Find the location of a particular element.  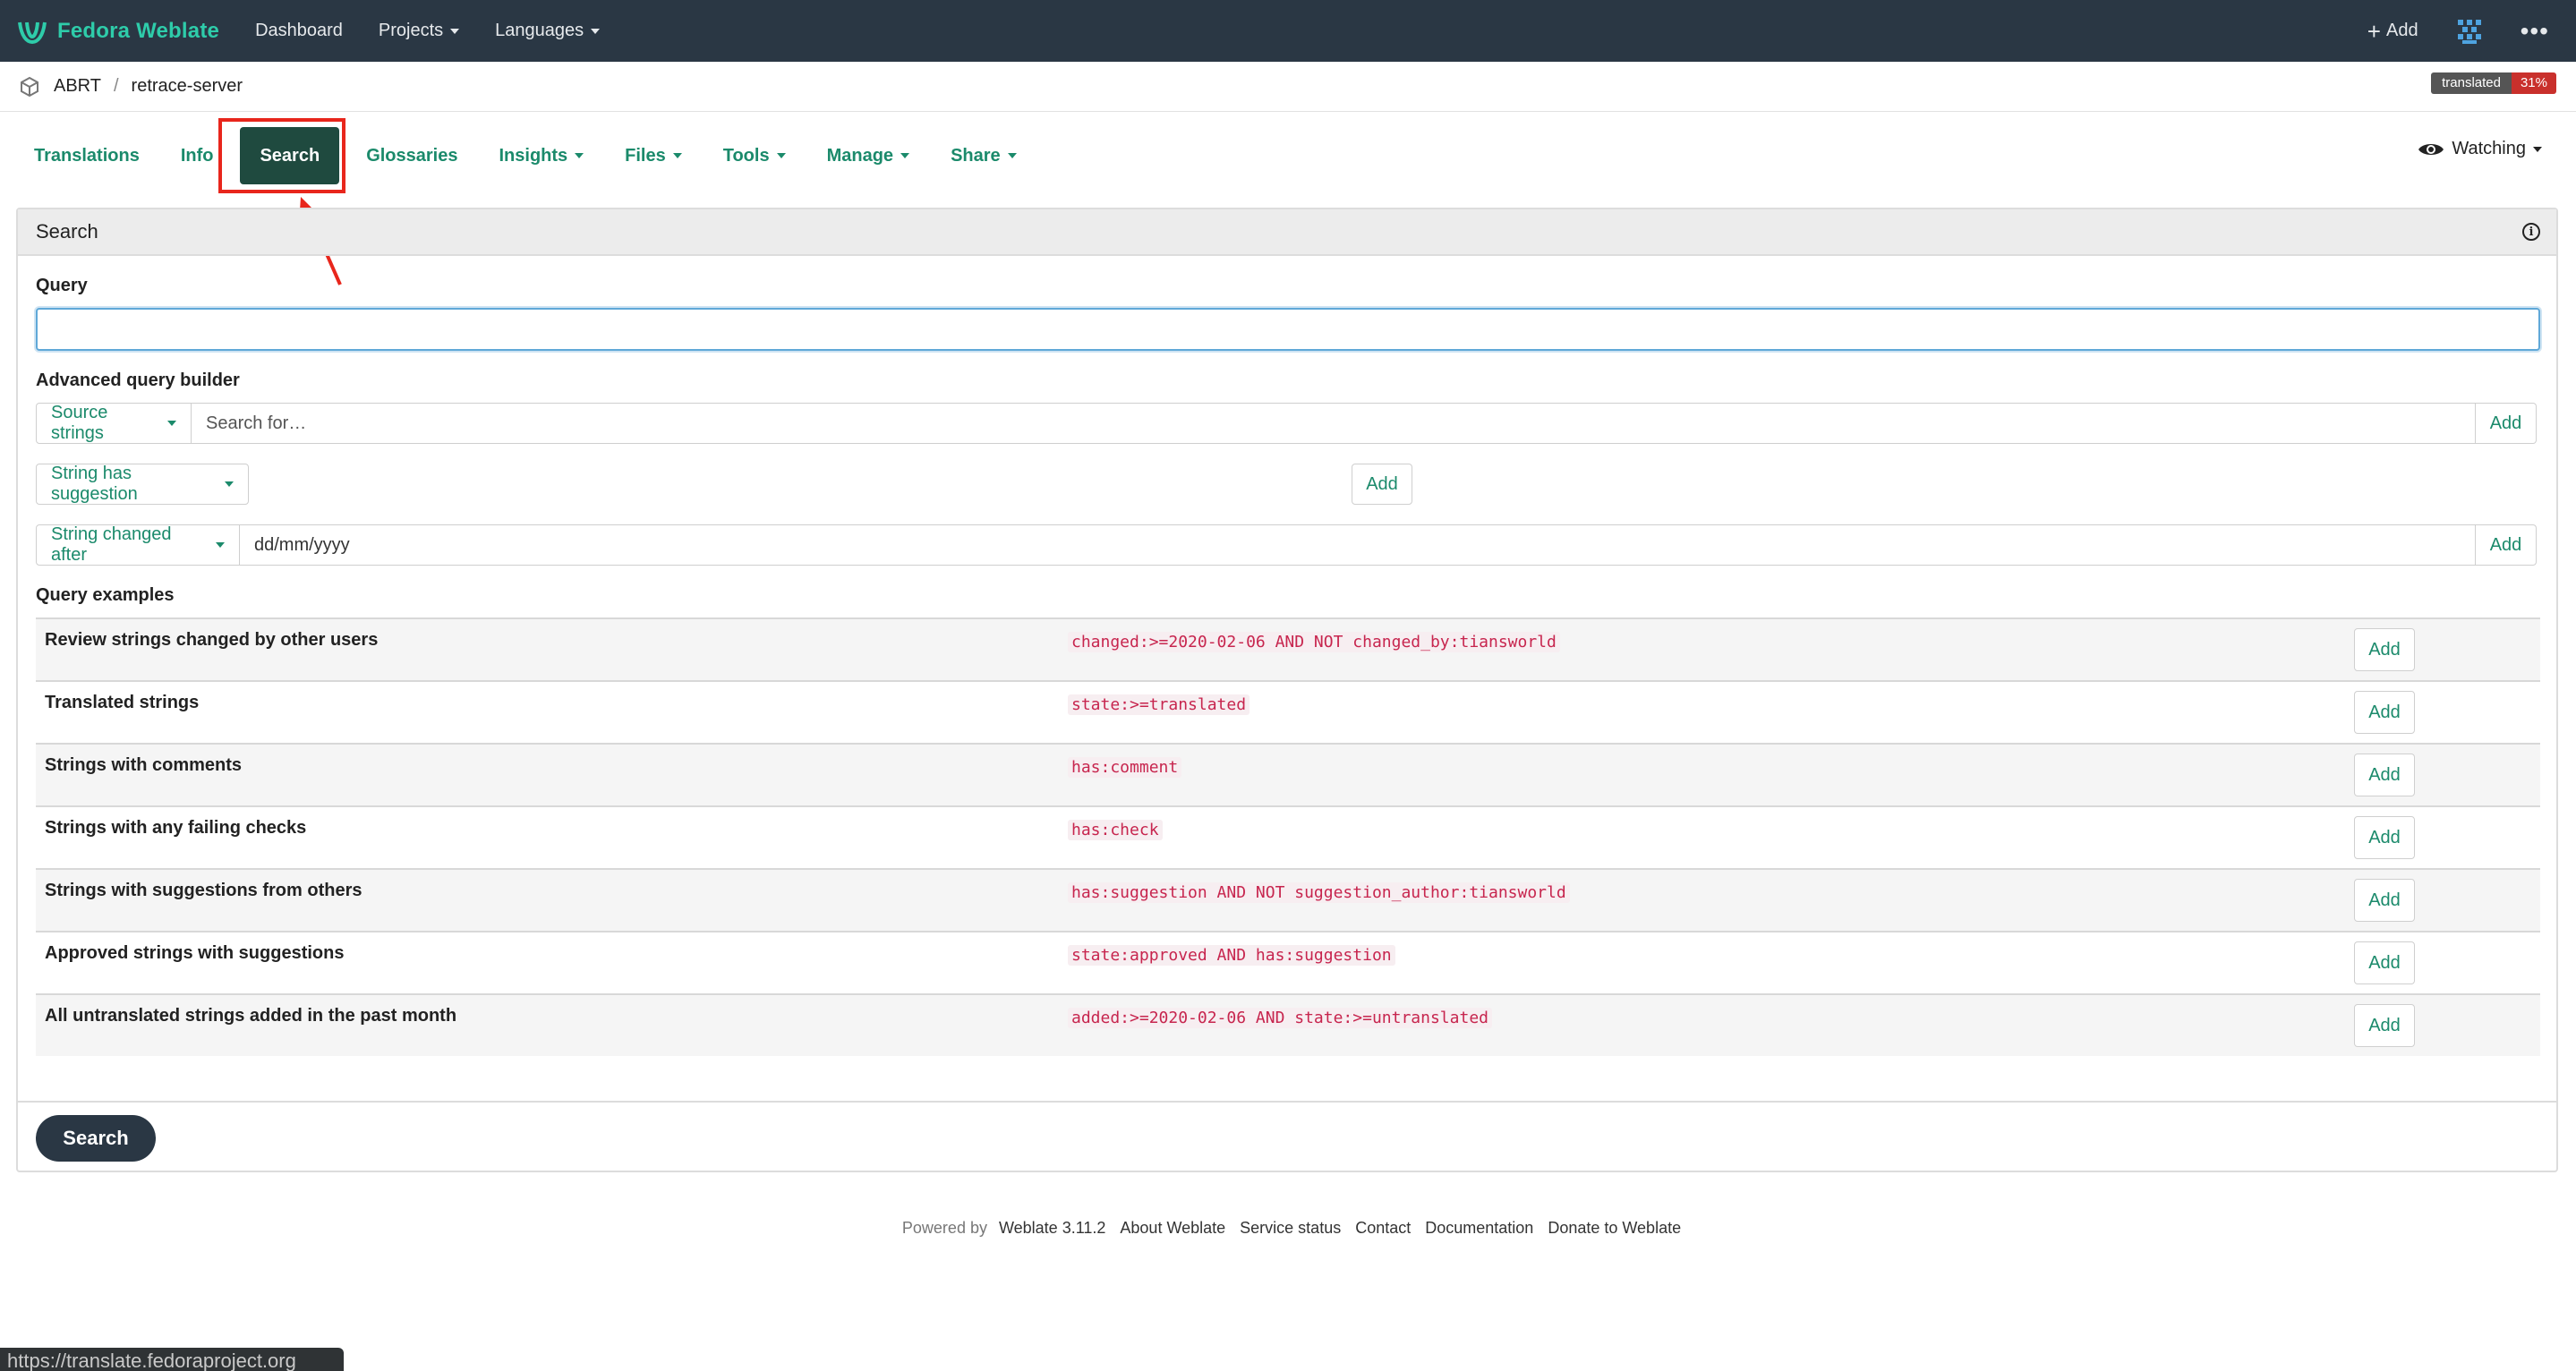

example-query: state:approved AND has:suggestion is located at coordinates (1231, 955).